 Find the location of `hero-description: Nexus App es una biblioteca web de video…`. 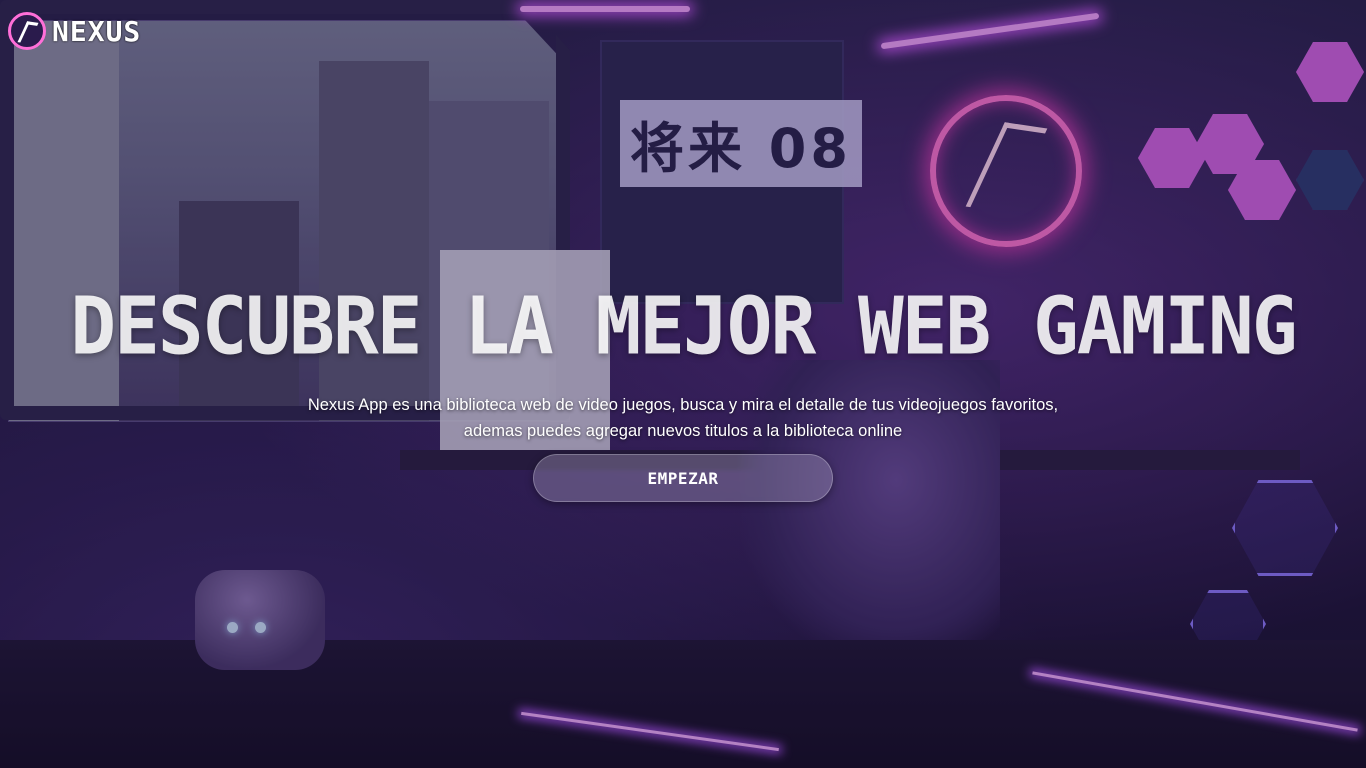

hero-description: Nexus App es una biblioteca web de video… is located at coordinates (683, 418).